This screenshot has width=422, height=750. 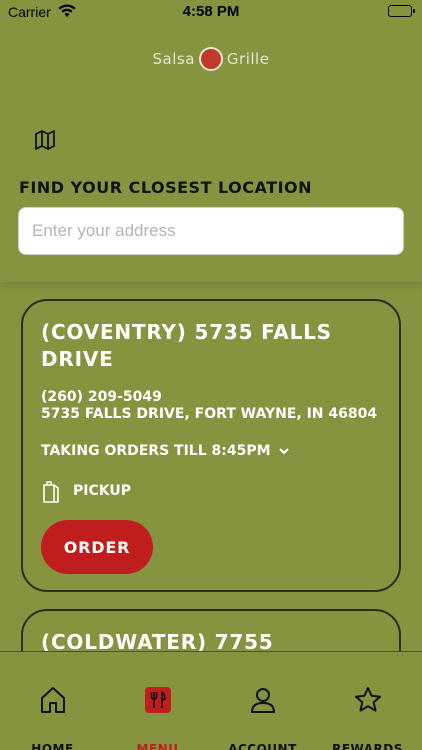 I want to click on order-button: ORDER, so click(x=97, y=547).